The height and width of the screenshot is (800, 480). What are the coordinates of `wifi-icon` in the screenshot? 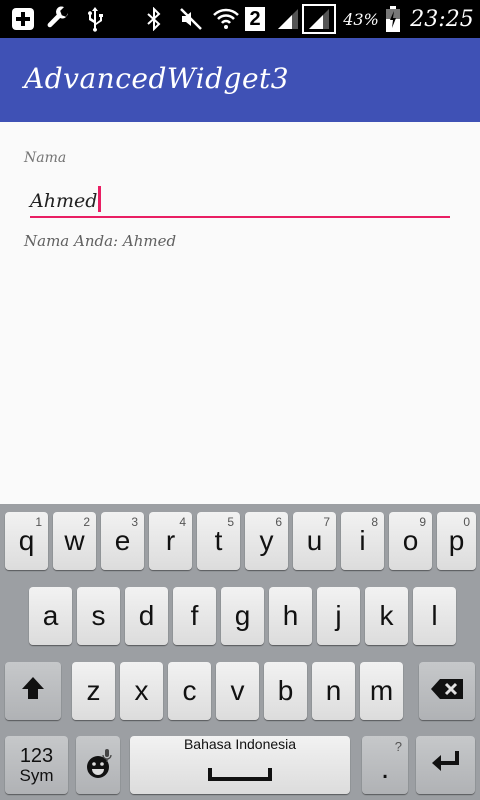 It's located at (226, 19).